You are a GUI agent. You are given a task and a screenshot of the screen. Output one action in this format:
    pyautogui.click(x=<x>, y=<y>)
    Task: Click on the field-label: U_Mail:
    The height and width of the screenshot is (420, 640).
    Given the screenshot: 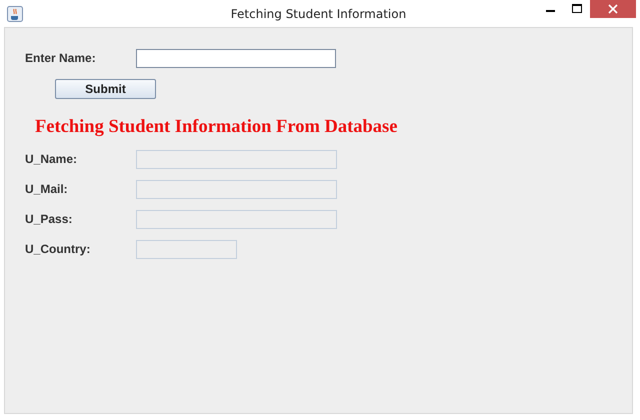 What is the action you would take?
    pyautogui.click(x=47, y=189)
    